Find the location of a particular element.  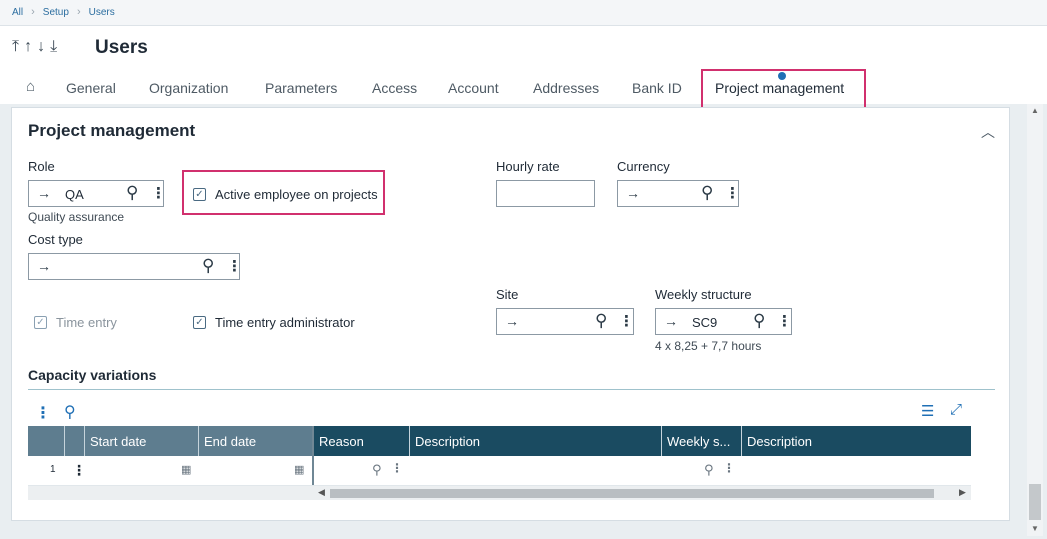

hourly-rate-input is located at coordinates (545, 193).